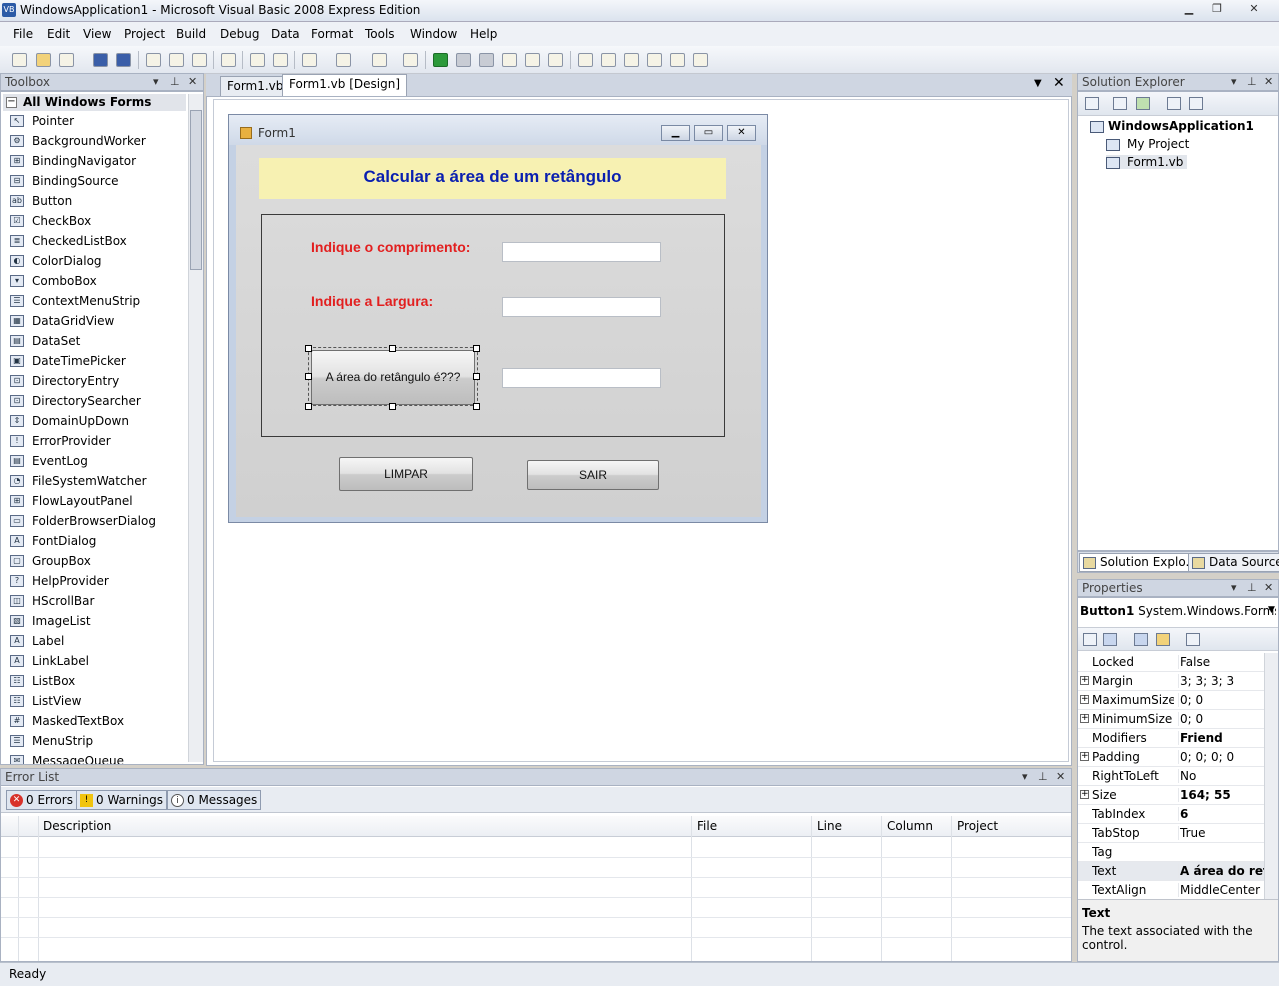  What do you see at coordinates (23, 34) in the screenshot?
I see `menu-file: File` at bounding box center [23, 34].